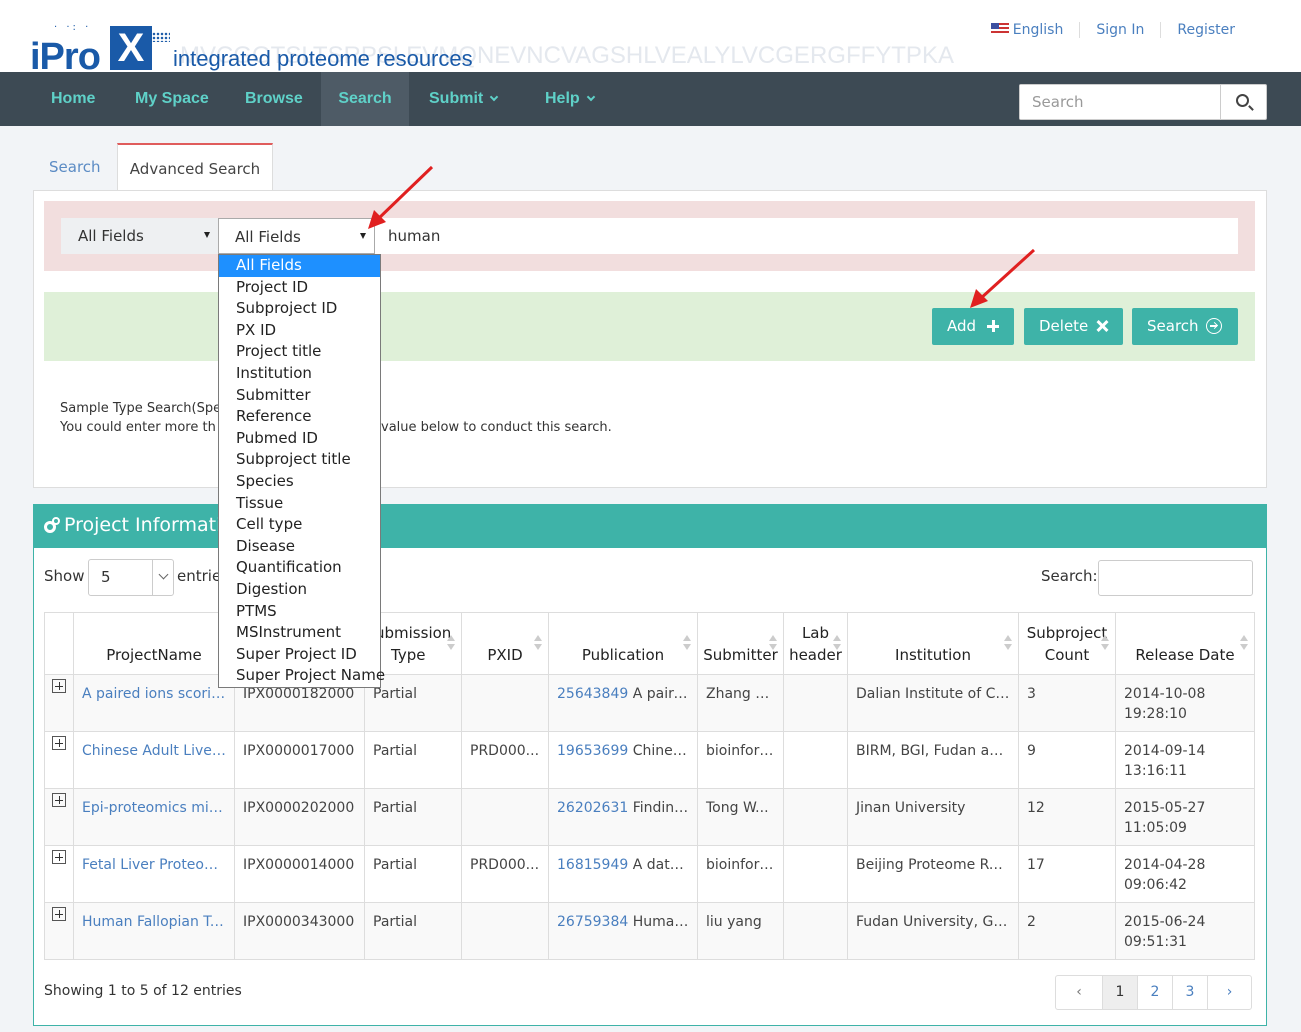  What do you see at coordinates (1189, 992) in the screenshot?
I see `page-3-button: 3` at bounding box center [1189, 992].